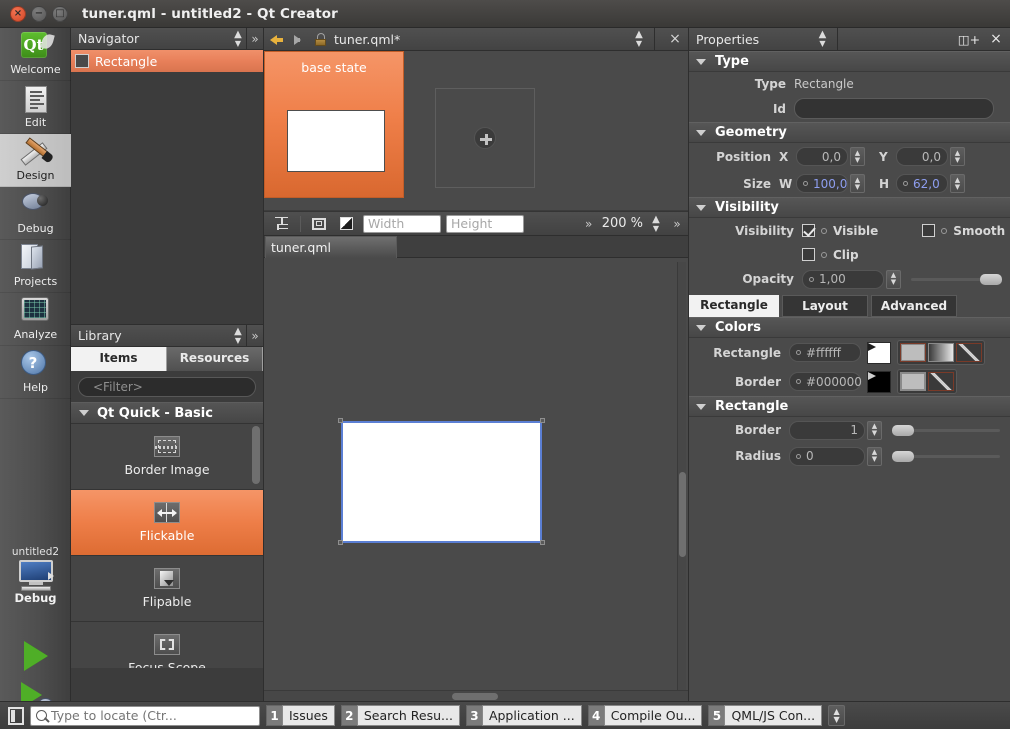 This screenshot has width=1010, height=729. Describe the element at coordinates (402, 223) in the screenshot. I see `form-width-input: Width` at that location.